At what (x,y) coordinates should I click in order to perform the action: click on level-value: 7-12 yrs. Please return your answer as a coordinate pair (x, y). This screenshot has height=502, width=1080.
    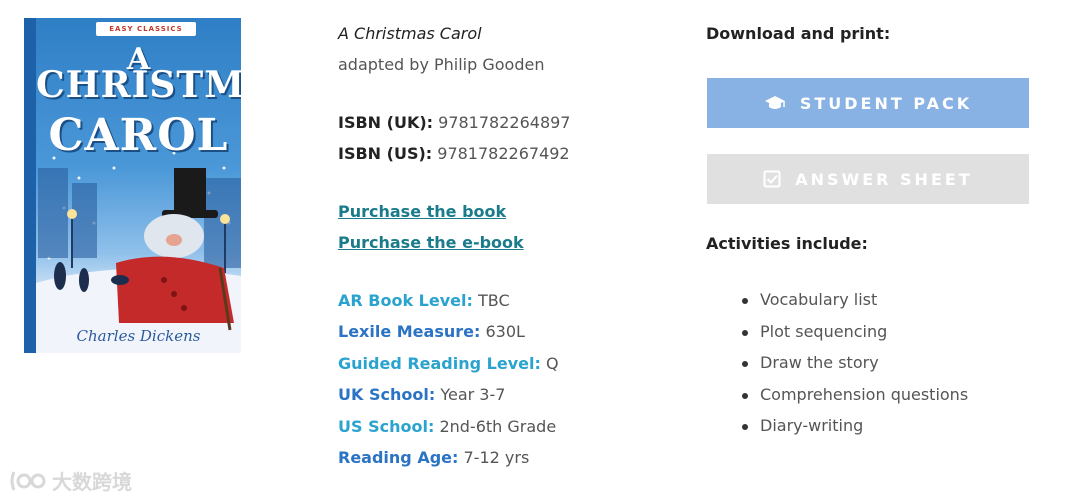
    Looking at the image, I should click on (496, 457).